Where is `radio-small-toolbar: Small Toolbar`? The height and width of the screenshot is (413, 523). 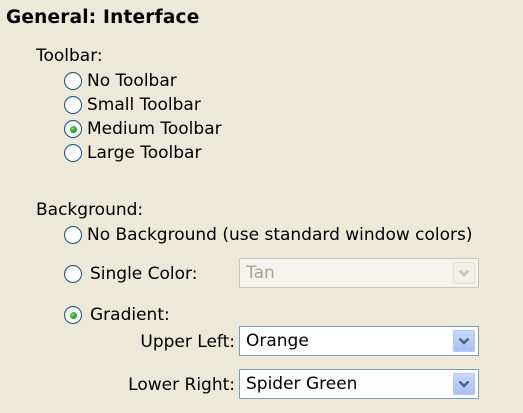 radio-small-toolbar: Small Toolbar is located at coordinates (132, 105).